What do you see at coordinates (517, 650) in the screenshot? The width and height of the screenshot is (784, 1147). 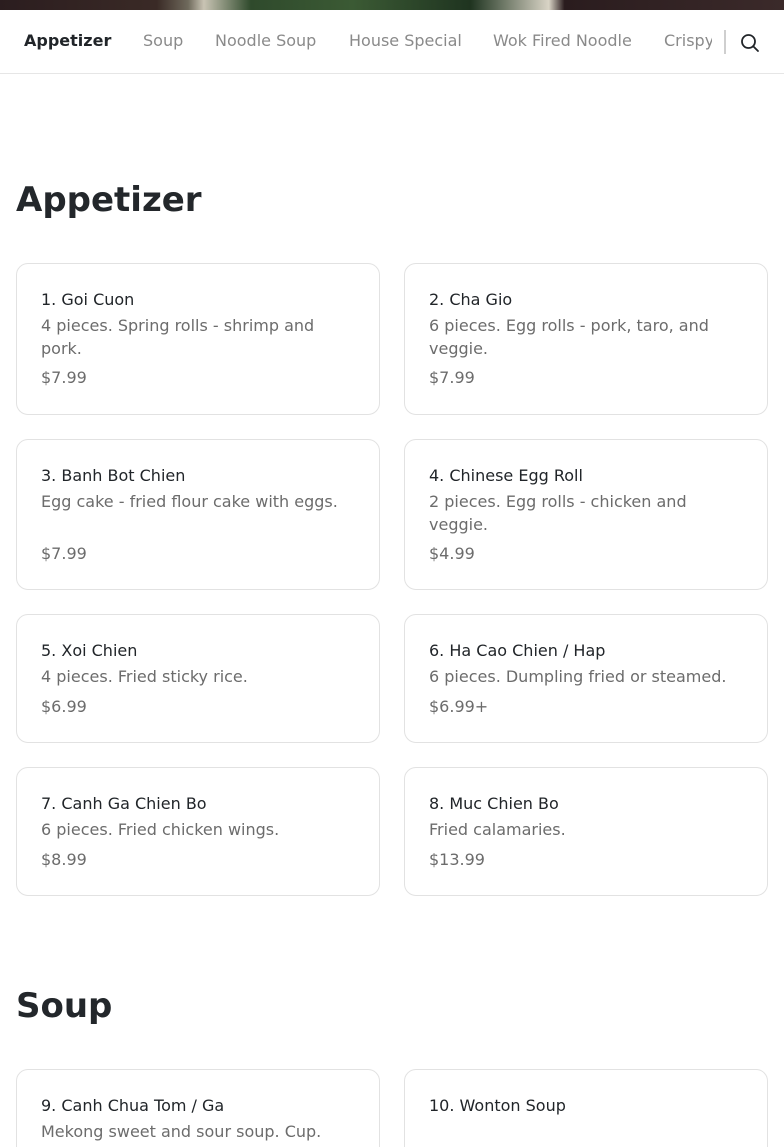 I see `menu-item-name: 6. Ha Cao Chien / Hap` at bounding box center [517, 650].